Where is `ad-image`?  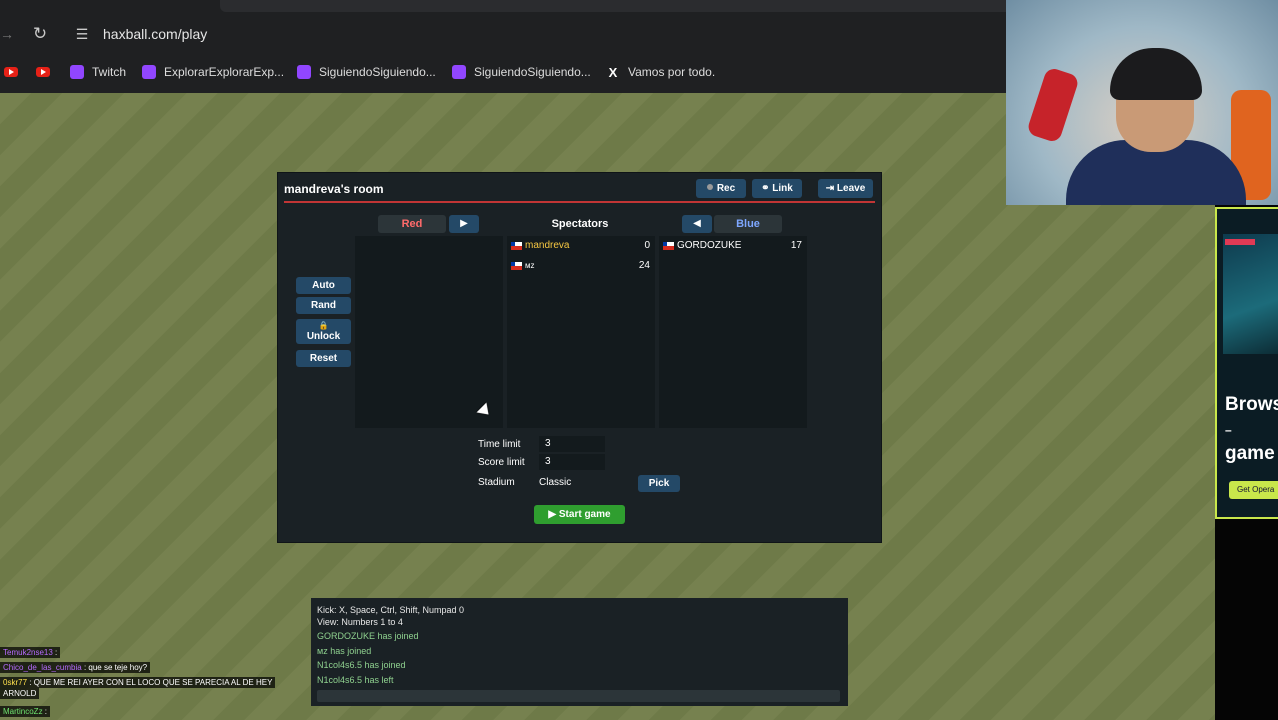
ad-image is located at coordinates (1250, 294).